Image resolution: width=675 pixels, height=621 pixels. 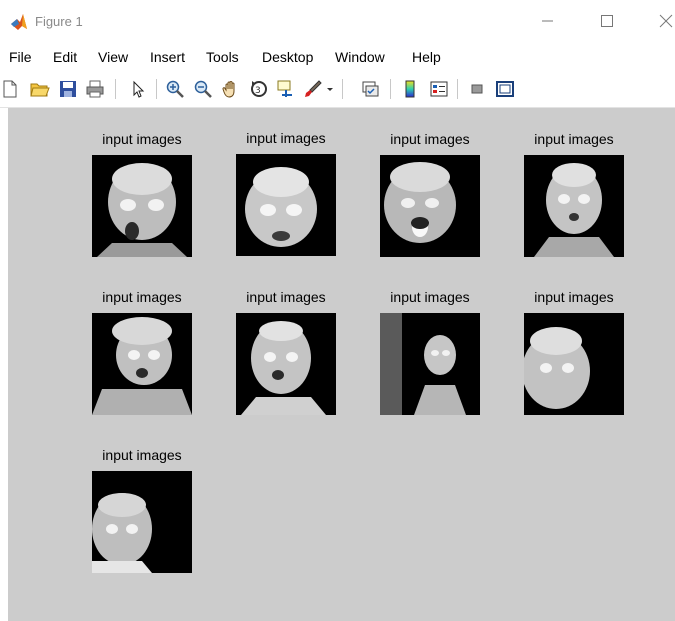 I want to click on close-button, so click(x=665, y=21).